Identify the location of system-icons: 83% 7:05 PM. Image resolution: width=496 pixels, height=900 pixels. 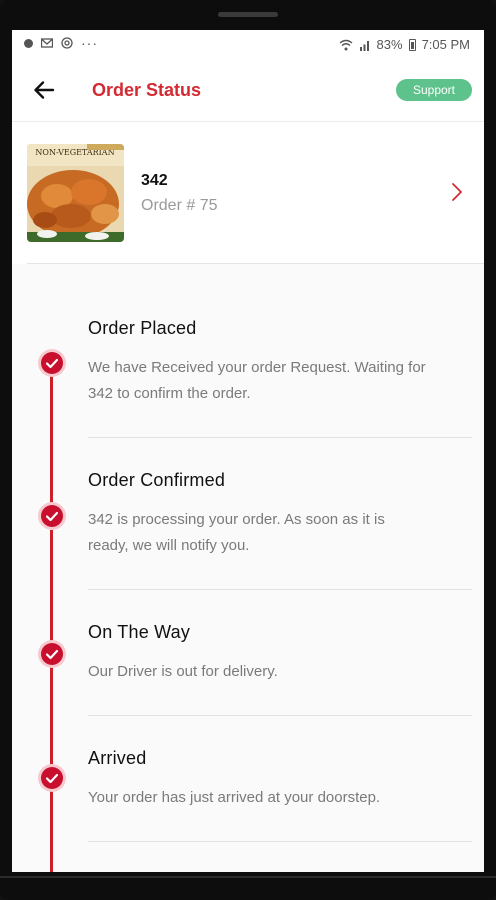
(404, 44).